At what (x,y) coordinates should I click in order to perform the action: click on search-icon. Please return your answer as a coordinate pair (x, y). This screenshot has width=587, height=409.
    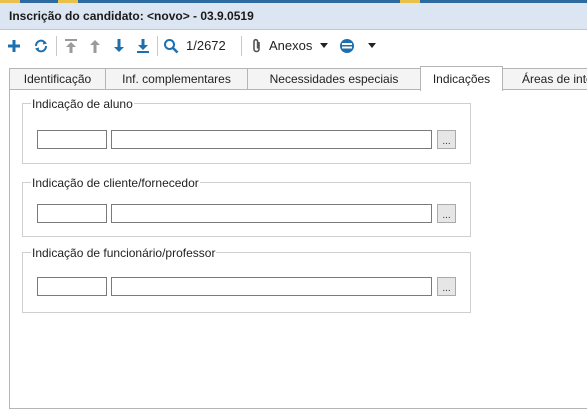
    Looking at the image, I should click on (171, 45).